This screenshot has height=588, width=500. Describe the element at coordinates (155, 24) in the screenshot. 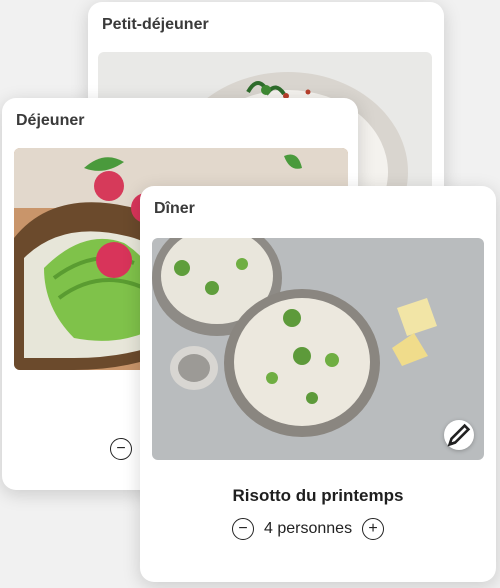

I see `card-title: Petit-déjeuner` at that location.